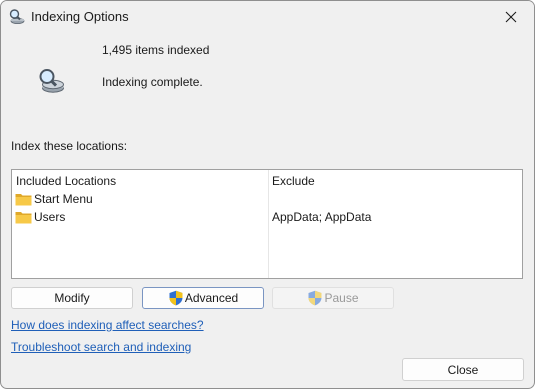  Describe the element at coordinates (156, 50) in the screenshot. I see `items-indexed-count: 1,495 items indexed` at that location.